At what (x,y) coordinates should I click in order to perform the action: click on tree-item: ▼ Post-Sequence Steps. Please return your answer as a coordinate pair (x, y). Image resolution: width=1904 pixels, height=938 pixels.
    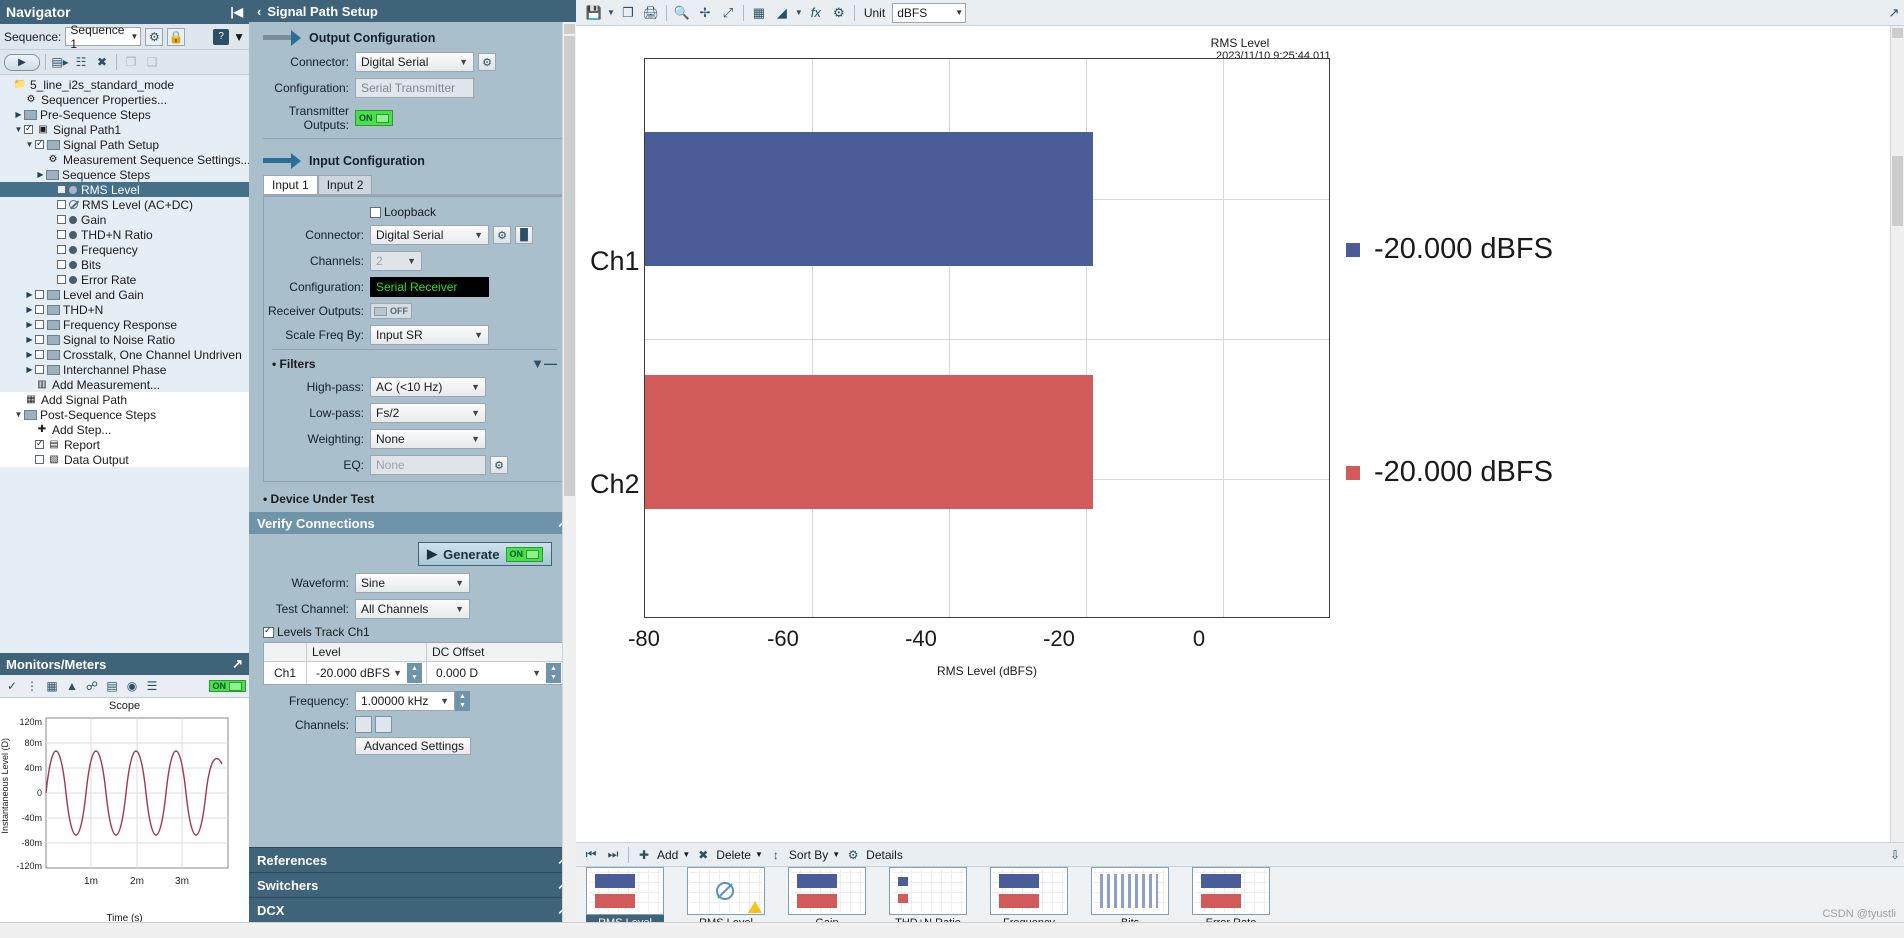
    Looking at the image, I should click on (124, 414).